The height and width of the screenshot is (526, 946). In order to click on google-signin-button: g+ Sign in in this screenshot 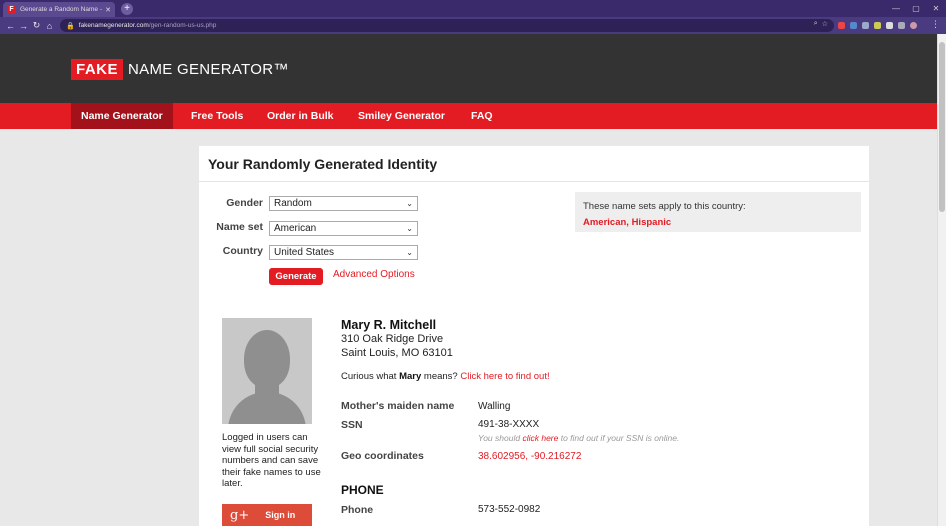, I will do `click(267, 515)`.